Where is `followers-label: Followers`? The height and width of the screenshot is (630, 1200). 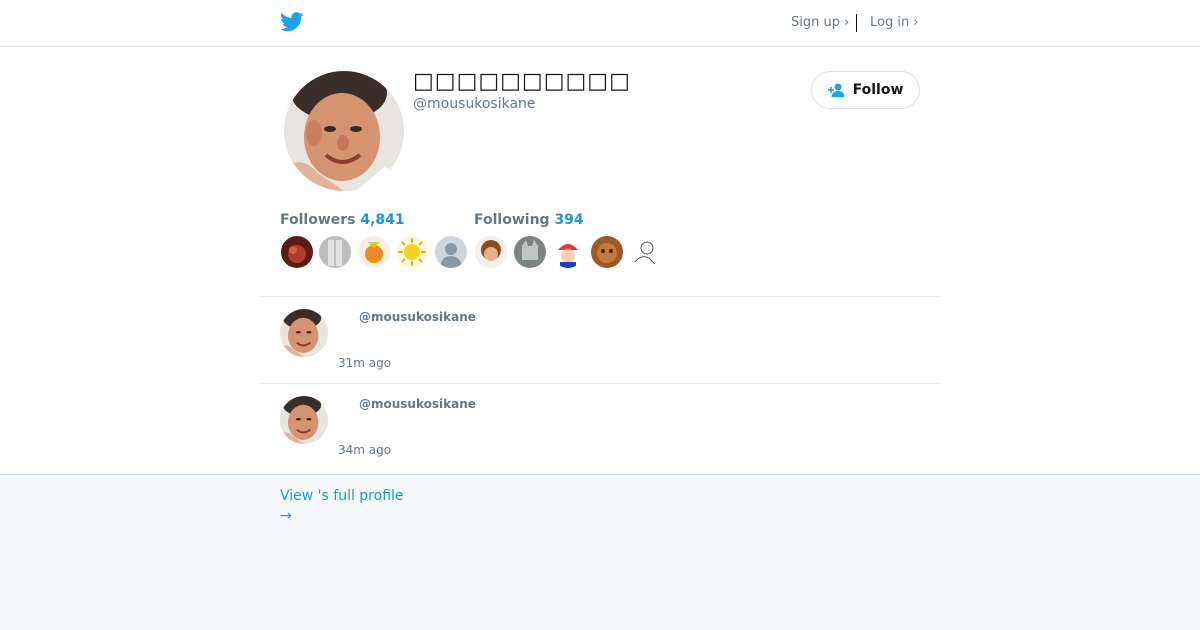 followers-label: Followers is located at coordinates (318, 220).